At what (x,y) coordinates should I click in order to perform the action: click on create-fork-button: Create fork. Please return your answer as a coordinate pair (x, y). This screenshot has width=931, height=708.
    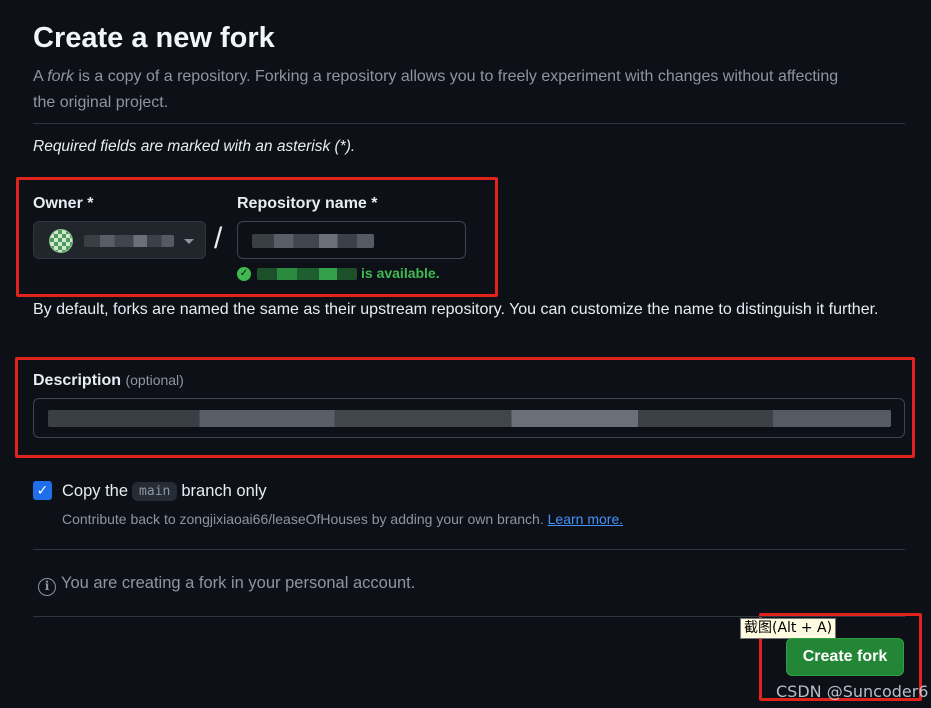
    Looking at the image, I should click on (845, 657).